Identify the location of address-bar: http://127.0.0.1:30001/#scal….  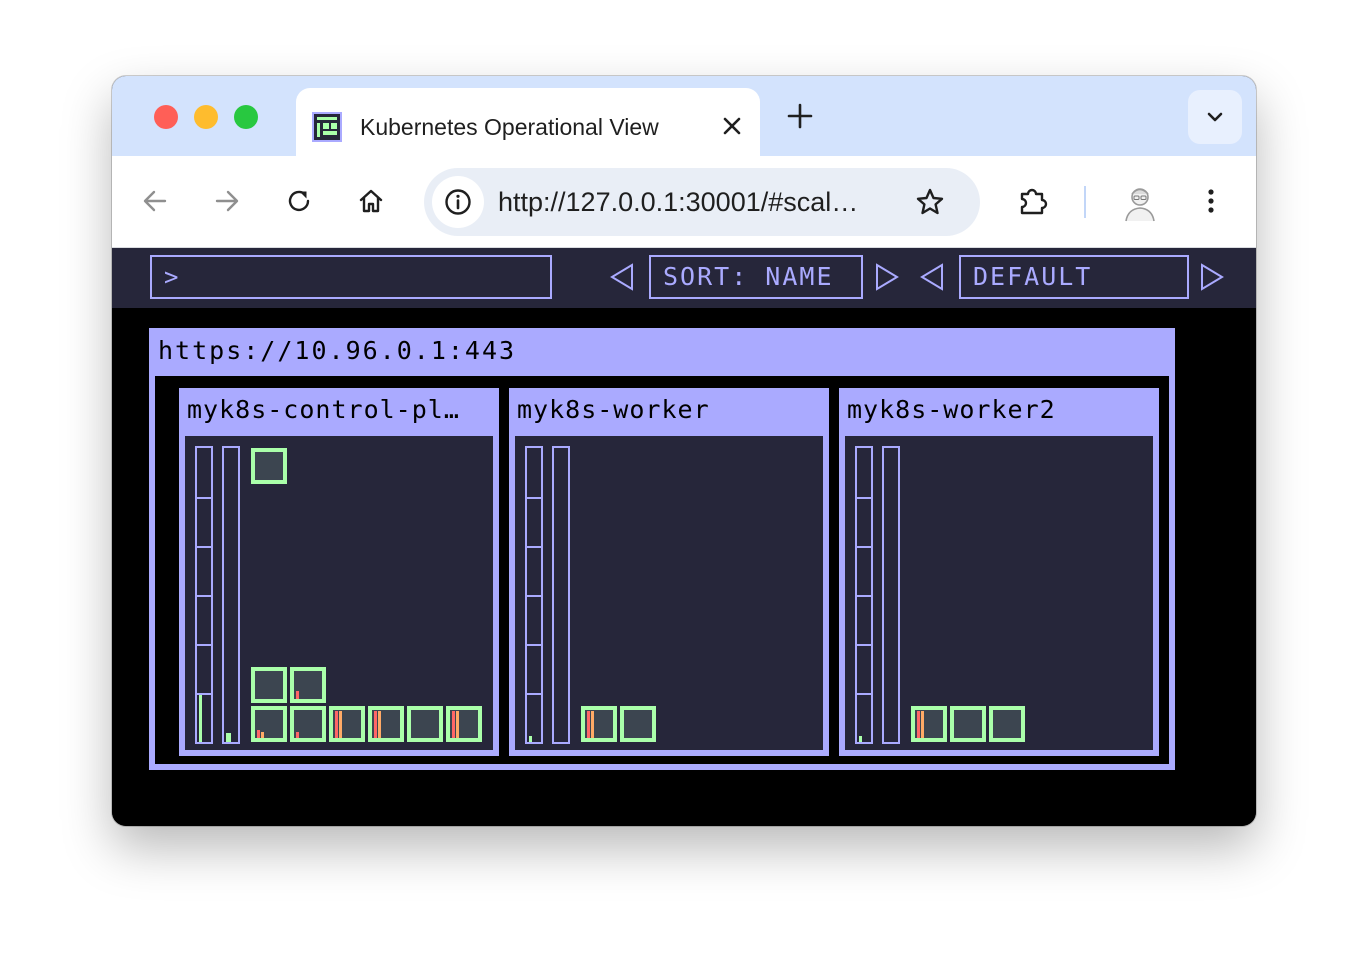
(702, 202).